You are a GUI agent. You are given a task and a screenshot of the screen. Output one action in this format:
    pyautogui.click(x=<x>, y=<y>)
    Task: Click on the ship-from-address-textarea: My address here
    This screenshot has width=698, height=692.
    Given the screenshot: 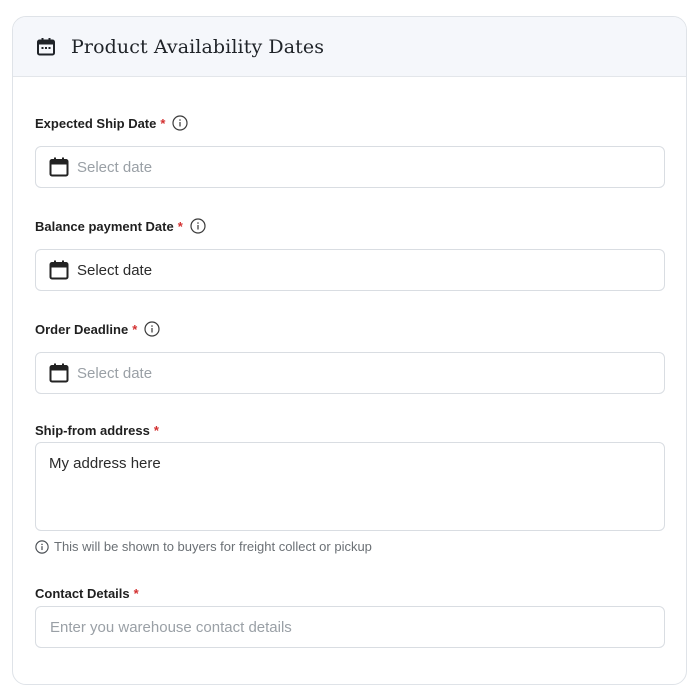 What is the action you would take?
    pyautogui.click(x=350, y=486)
    